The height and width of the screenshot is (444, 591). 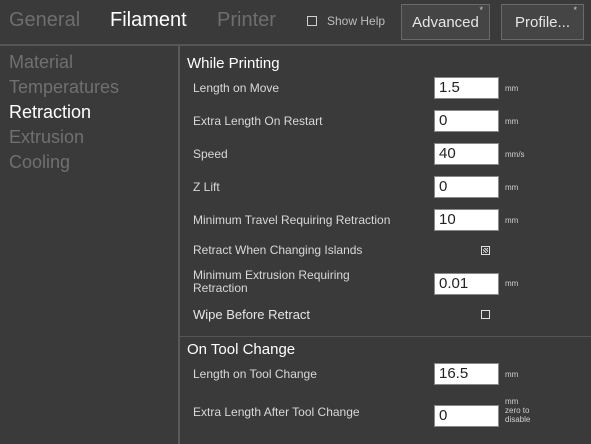 I want to click on sidebar-item-cooling: Cooling, so click(x=39, y=162).